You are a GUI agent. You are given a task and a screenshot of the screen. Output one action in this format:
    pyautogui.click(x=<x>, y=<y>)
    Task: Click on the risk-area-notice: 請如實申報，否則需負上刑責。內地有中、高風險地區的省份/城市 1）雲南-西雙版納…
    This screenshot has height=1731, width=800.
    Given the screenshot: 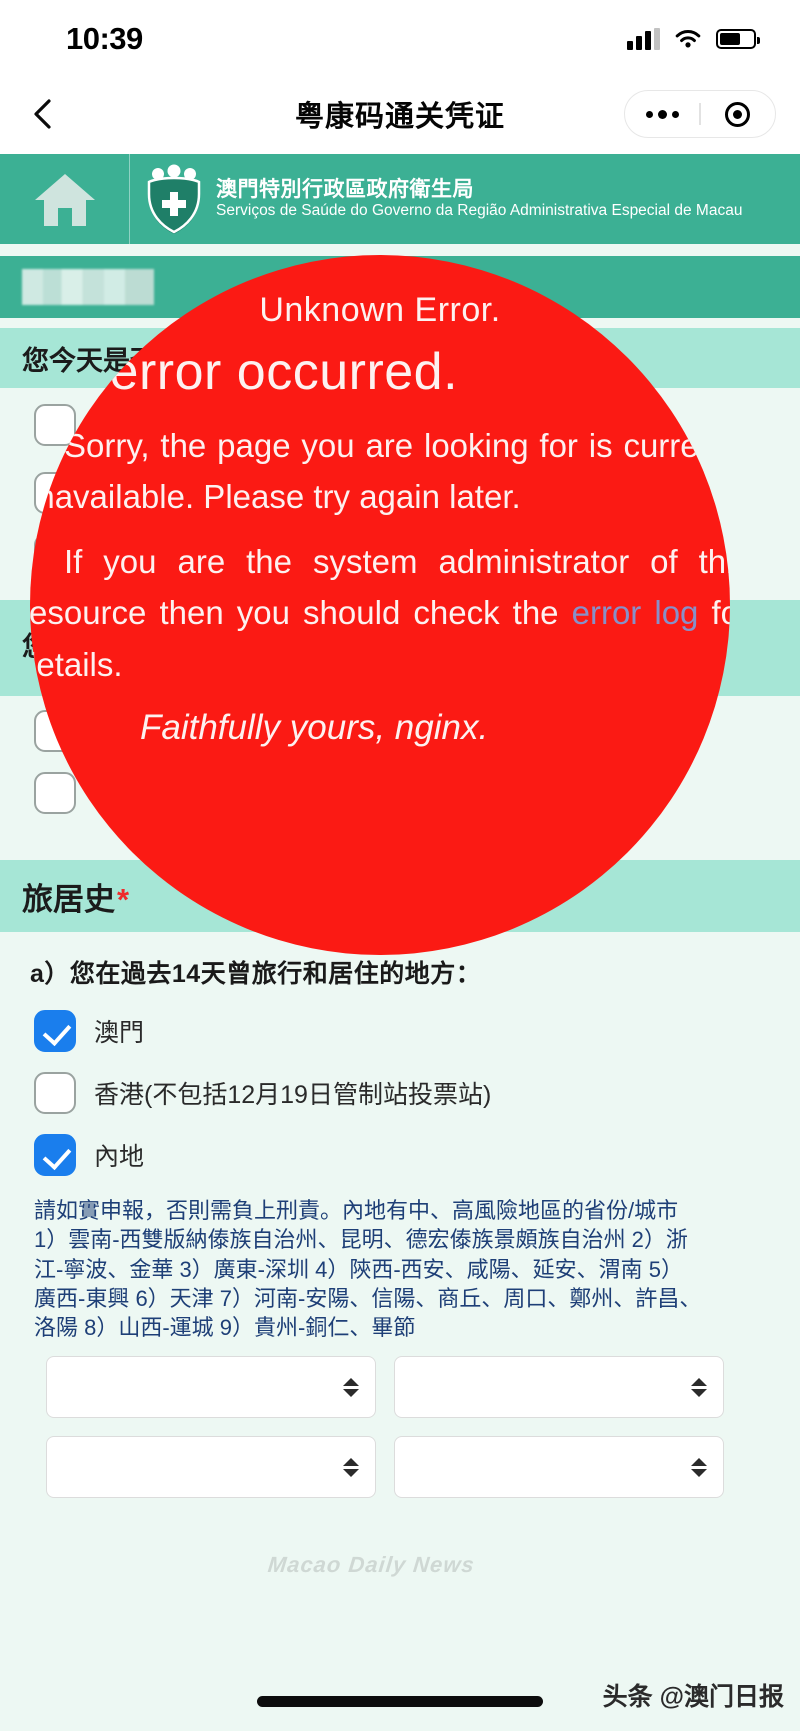 What is the action you would take?
    pyautogui.click(x=368, y=1269)
    